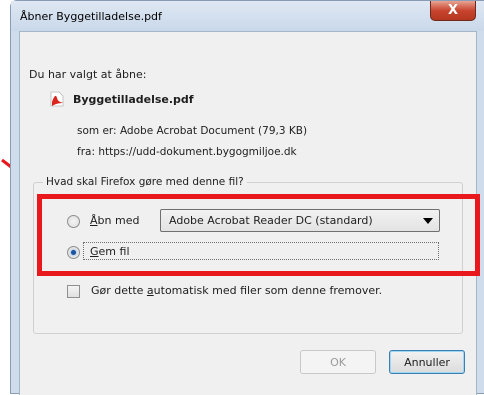  Describe the element at coordinates (133, 99) in the screenshot. I see `file-name: Byggetilladelse.pdf` at that location.